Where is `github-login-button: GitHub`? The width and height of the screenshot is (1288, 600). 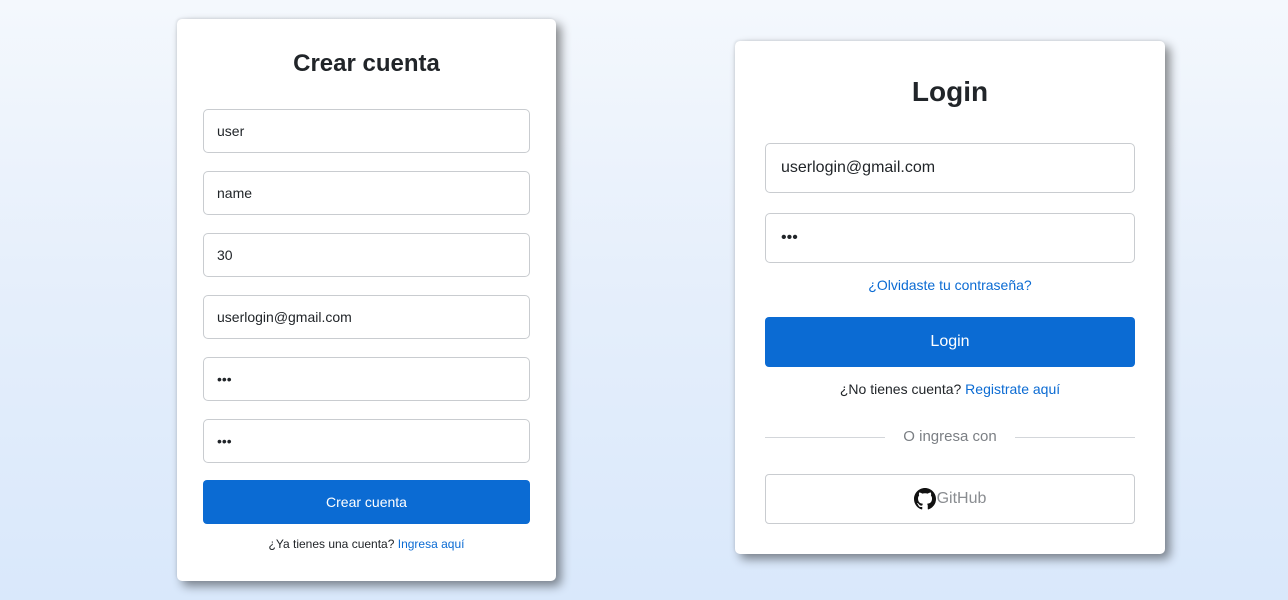
github-login-button: GitHub is located at coordinates (950, 499).